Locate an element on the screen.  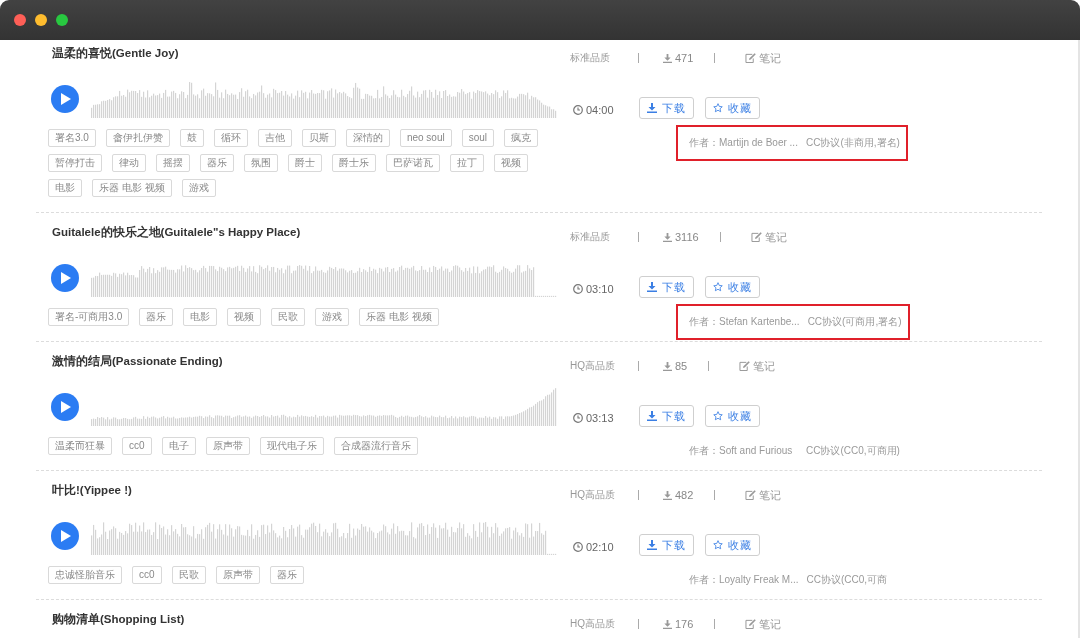
tag-chip: neo soul is located at coordinates (425, 138).